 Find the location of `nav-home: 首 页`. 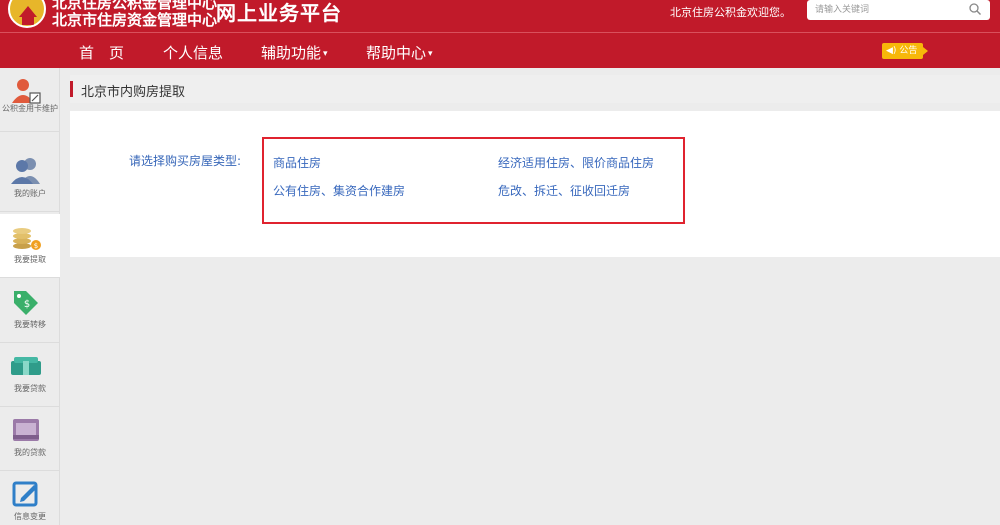

nav-home: 首 页 is located at coordinates (101, 52).